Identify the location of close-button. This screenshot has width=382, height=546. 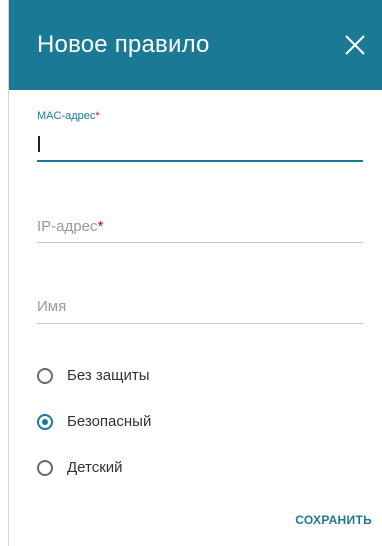
(355, 45).